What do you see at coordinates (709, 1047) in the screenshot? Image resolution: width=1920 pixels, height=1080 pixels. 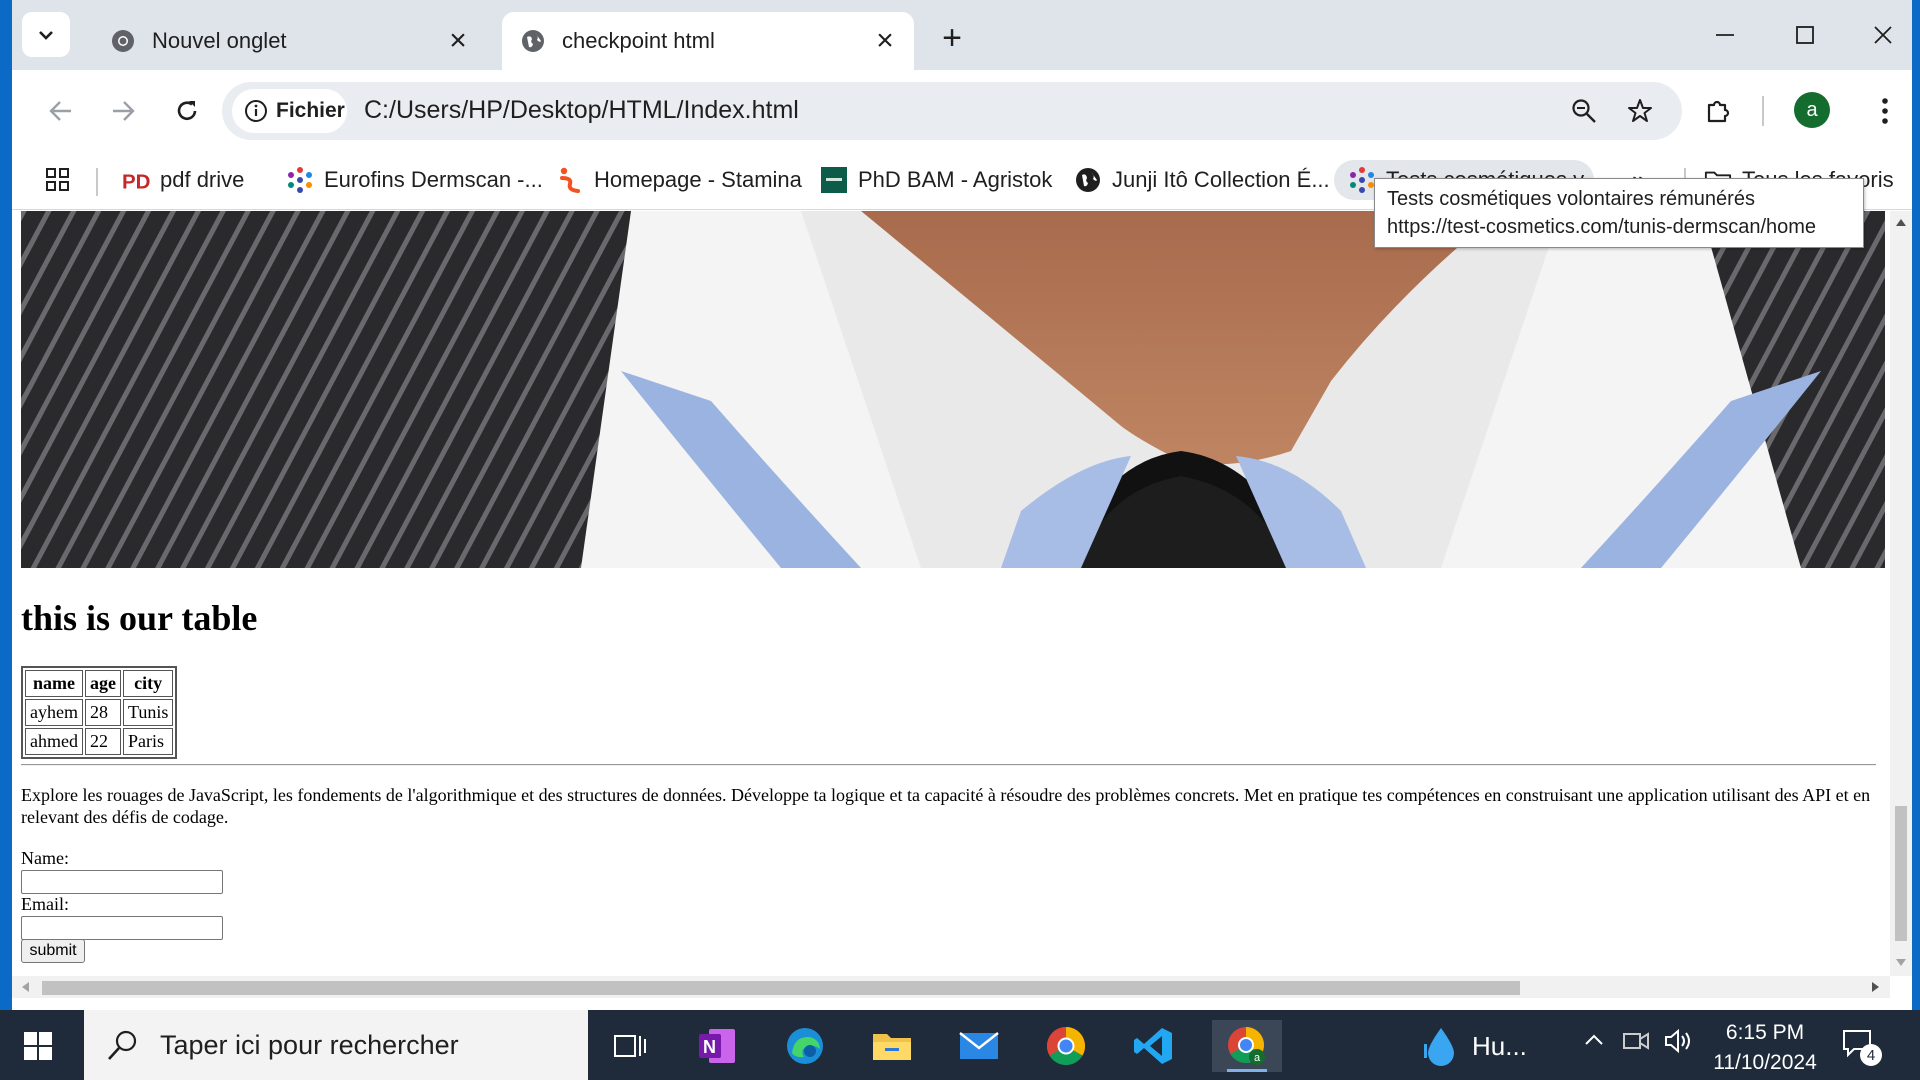 I see `svg-text: N` at bounding box center [709, 1047].